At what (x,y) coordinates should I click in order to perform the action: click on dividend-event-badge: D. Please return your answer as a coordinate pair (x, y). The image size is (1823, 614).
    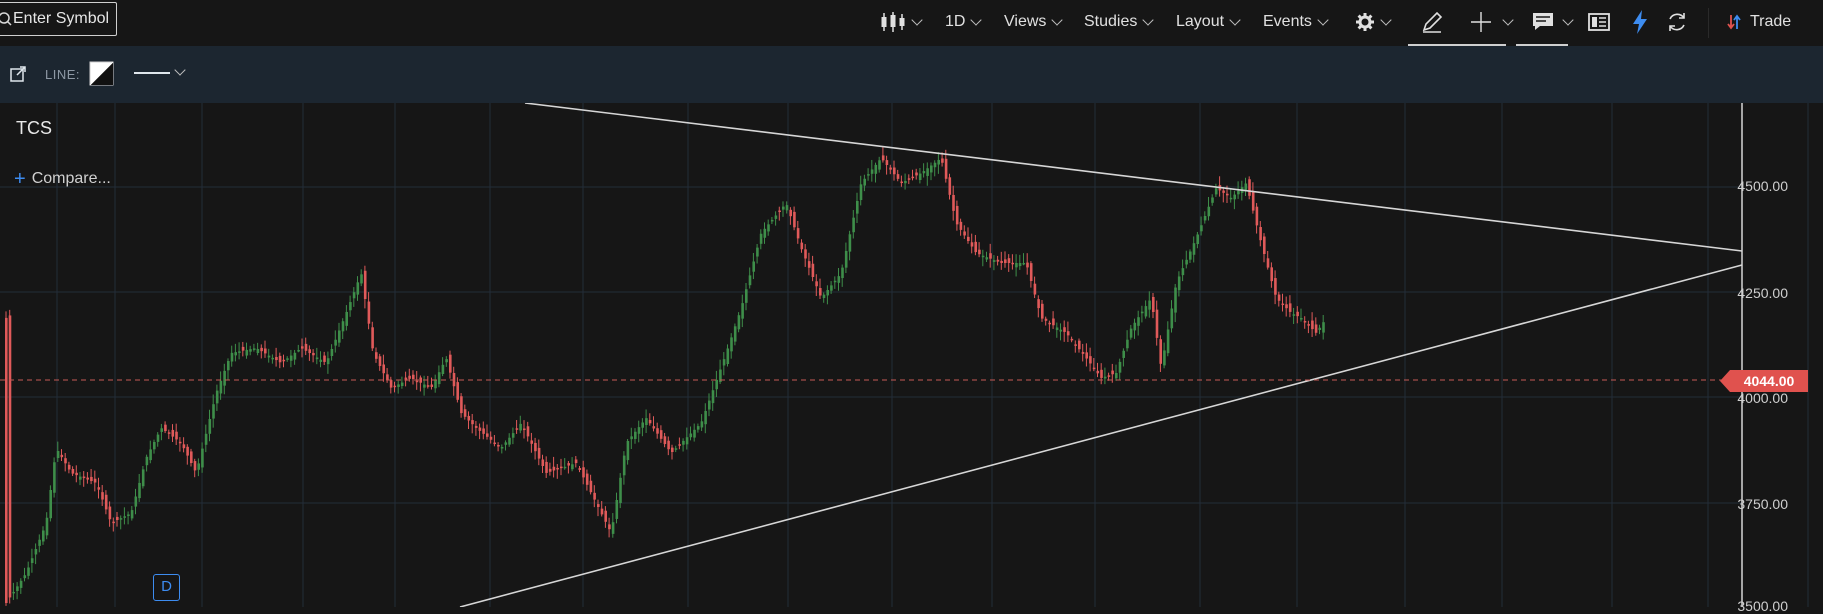
    Looking at the image, I should click on (166, 587).